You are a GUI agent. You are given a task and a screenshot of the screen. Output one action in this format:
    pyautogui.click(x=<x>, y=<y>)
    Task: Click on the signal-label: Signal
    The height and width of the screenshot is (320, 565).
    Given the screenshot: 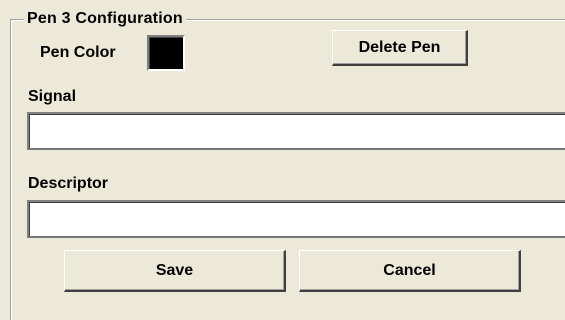 What is the action you would take?
    pyautogui.click(x=52, y=96)
    